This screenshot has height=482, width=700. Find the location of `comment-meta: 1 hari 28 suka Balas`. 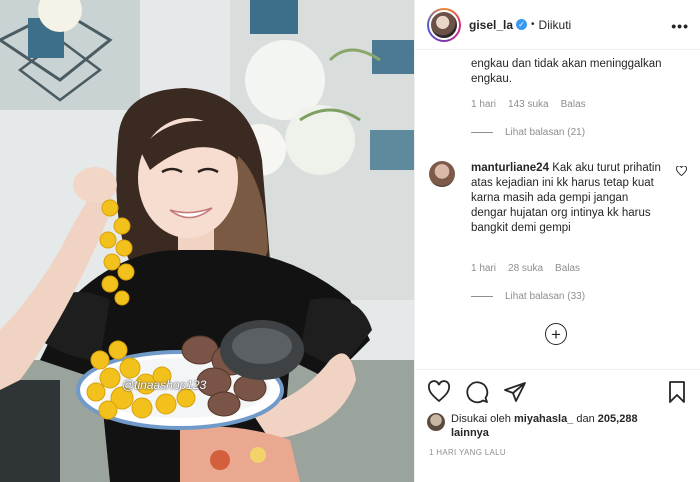

comment-meta: 1 hari 28 suka Balas is located at coordinates (525, 268).